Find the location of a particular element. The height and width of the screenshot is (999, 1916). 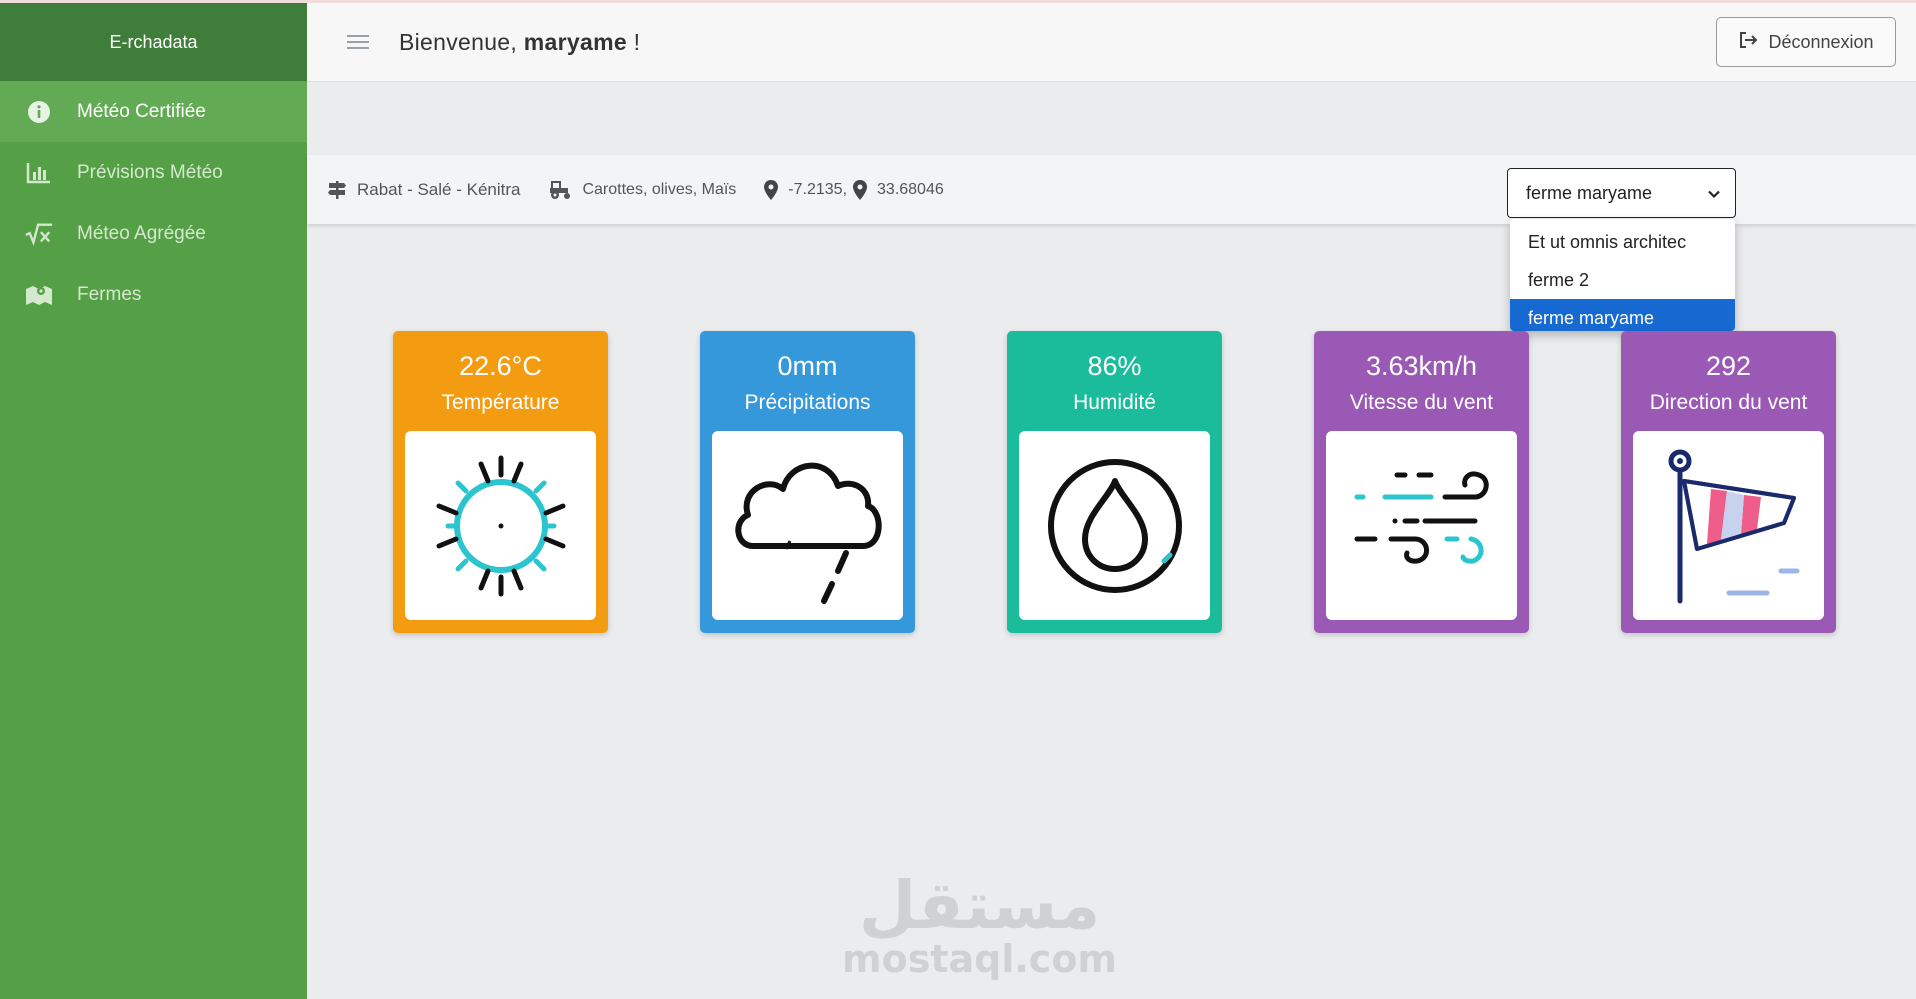

map-icon is located at coordinates (39, 295).